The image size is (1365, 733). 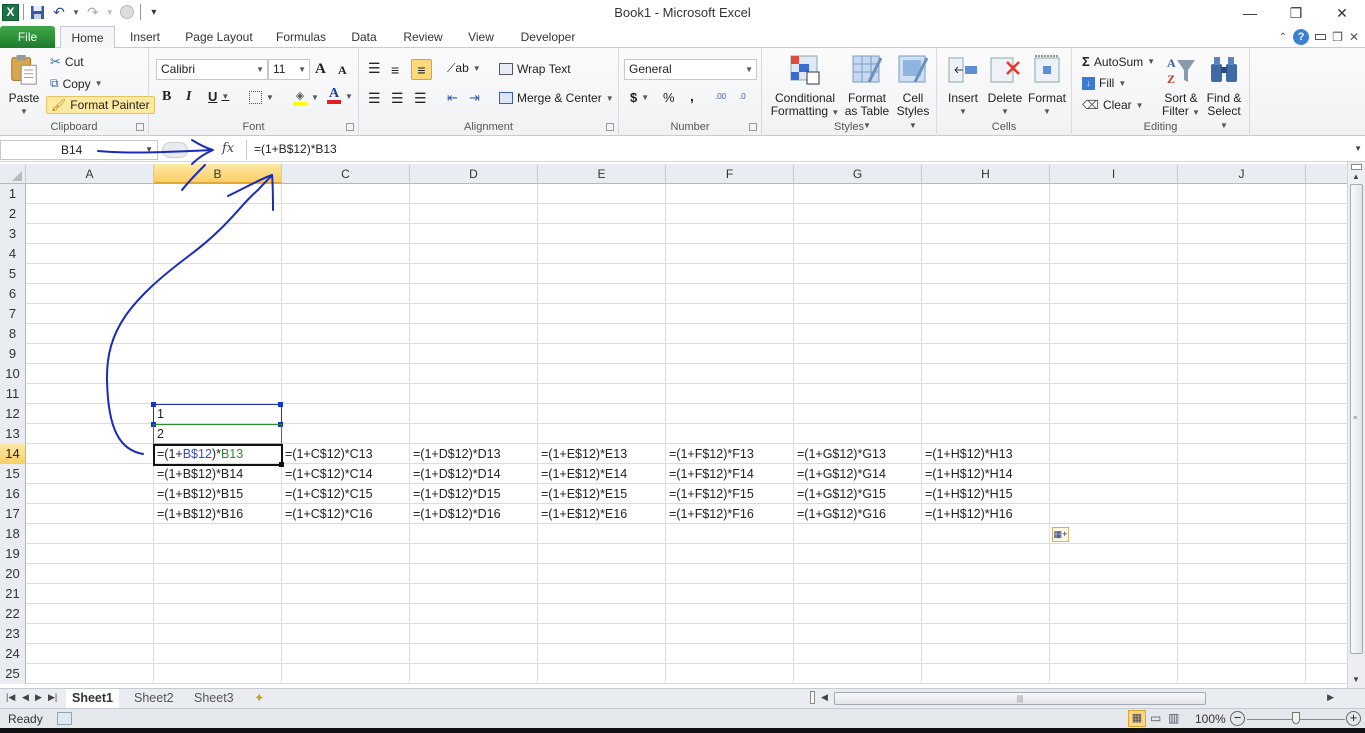 I want to click on cell-e23, so click(x=602, y=634).